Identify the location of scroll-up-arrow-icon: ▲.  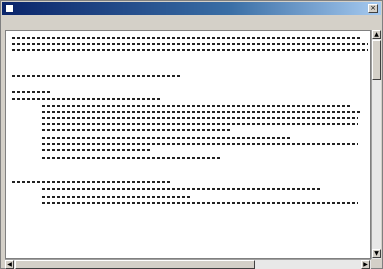
(376, 34).